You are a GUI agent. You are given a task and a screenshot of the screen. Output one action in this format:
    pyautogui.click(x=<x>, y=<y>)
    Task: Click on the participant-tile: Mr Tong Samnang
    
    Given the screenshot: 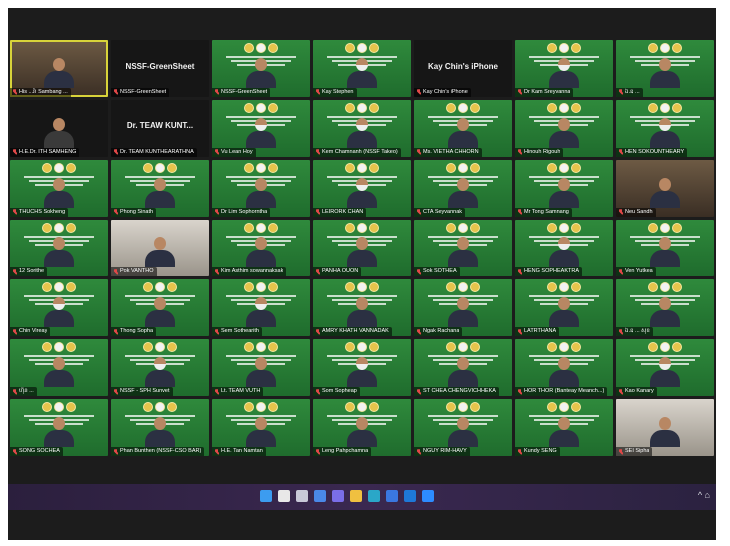 What is the action you would take?
    pyautogui.click(x=564, y=188)
    